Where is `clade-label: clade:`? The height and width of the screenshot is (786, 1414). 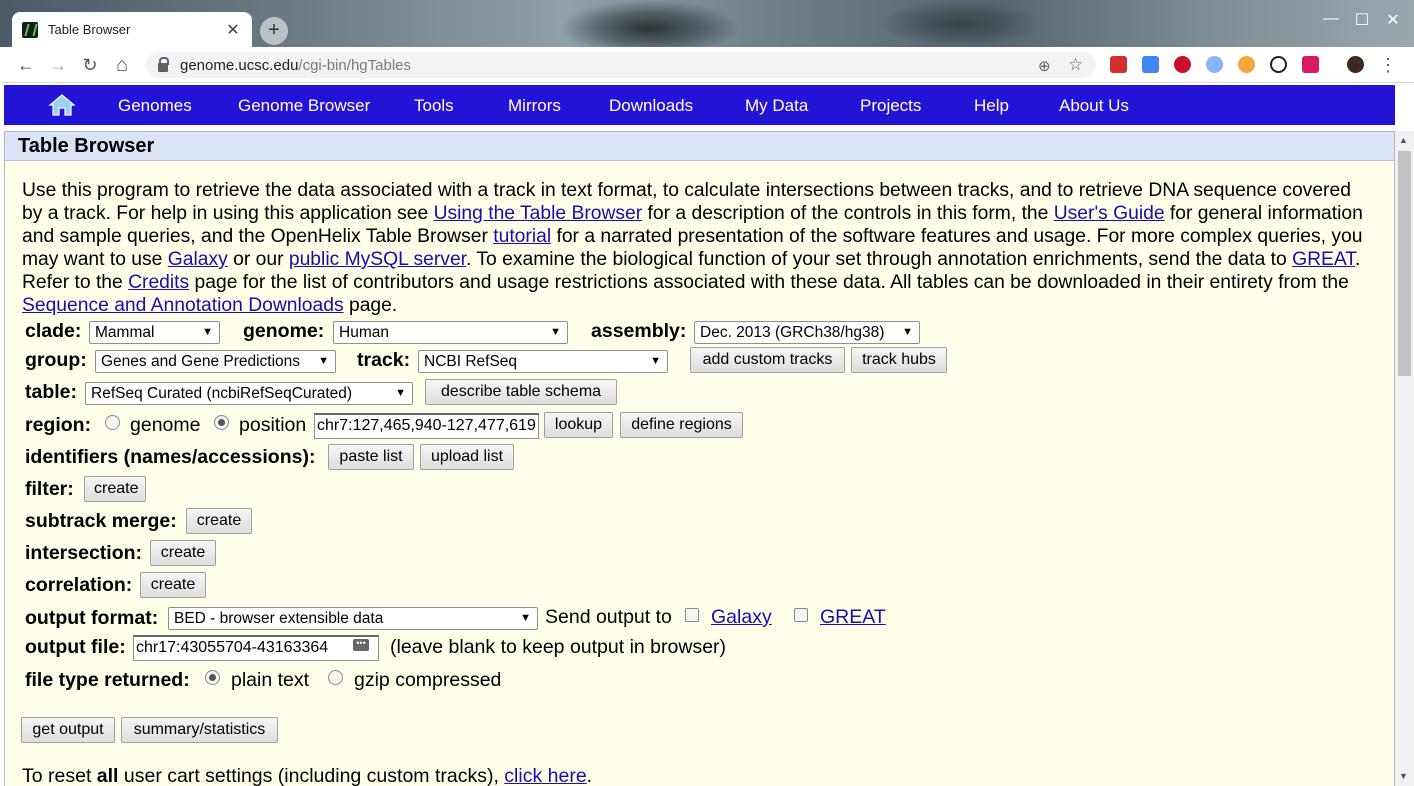
clade-label: clade: is located at coordinates (53, 331).